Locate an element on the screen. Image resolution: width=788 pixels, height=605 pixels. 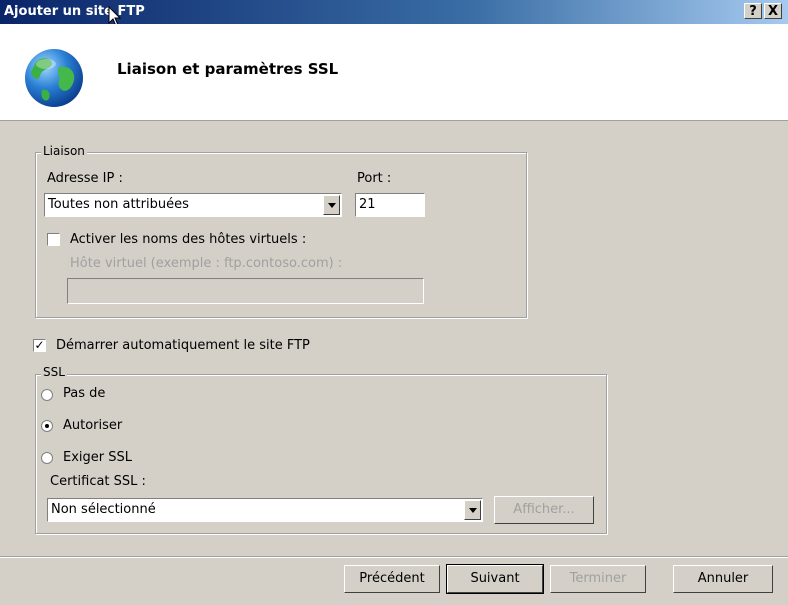
ip-address-value: Toutes non attribuées is located at coordinates (118, 204).